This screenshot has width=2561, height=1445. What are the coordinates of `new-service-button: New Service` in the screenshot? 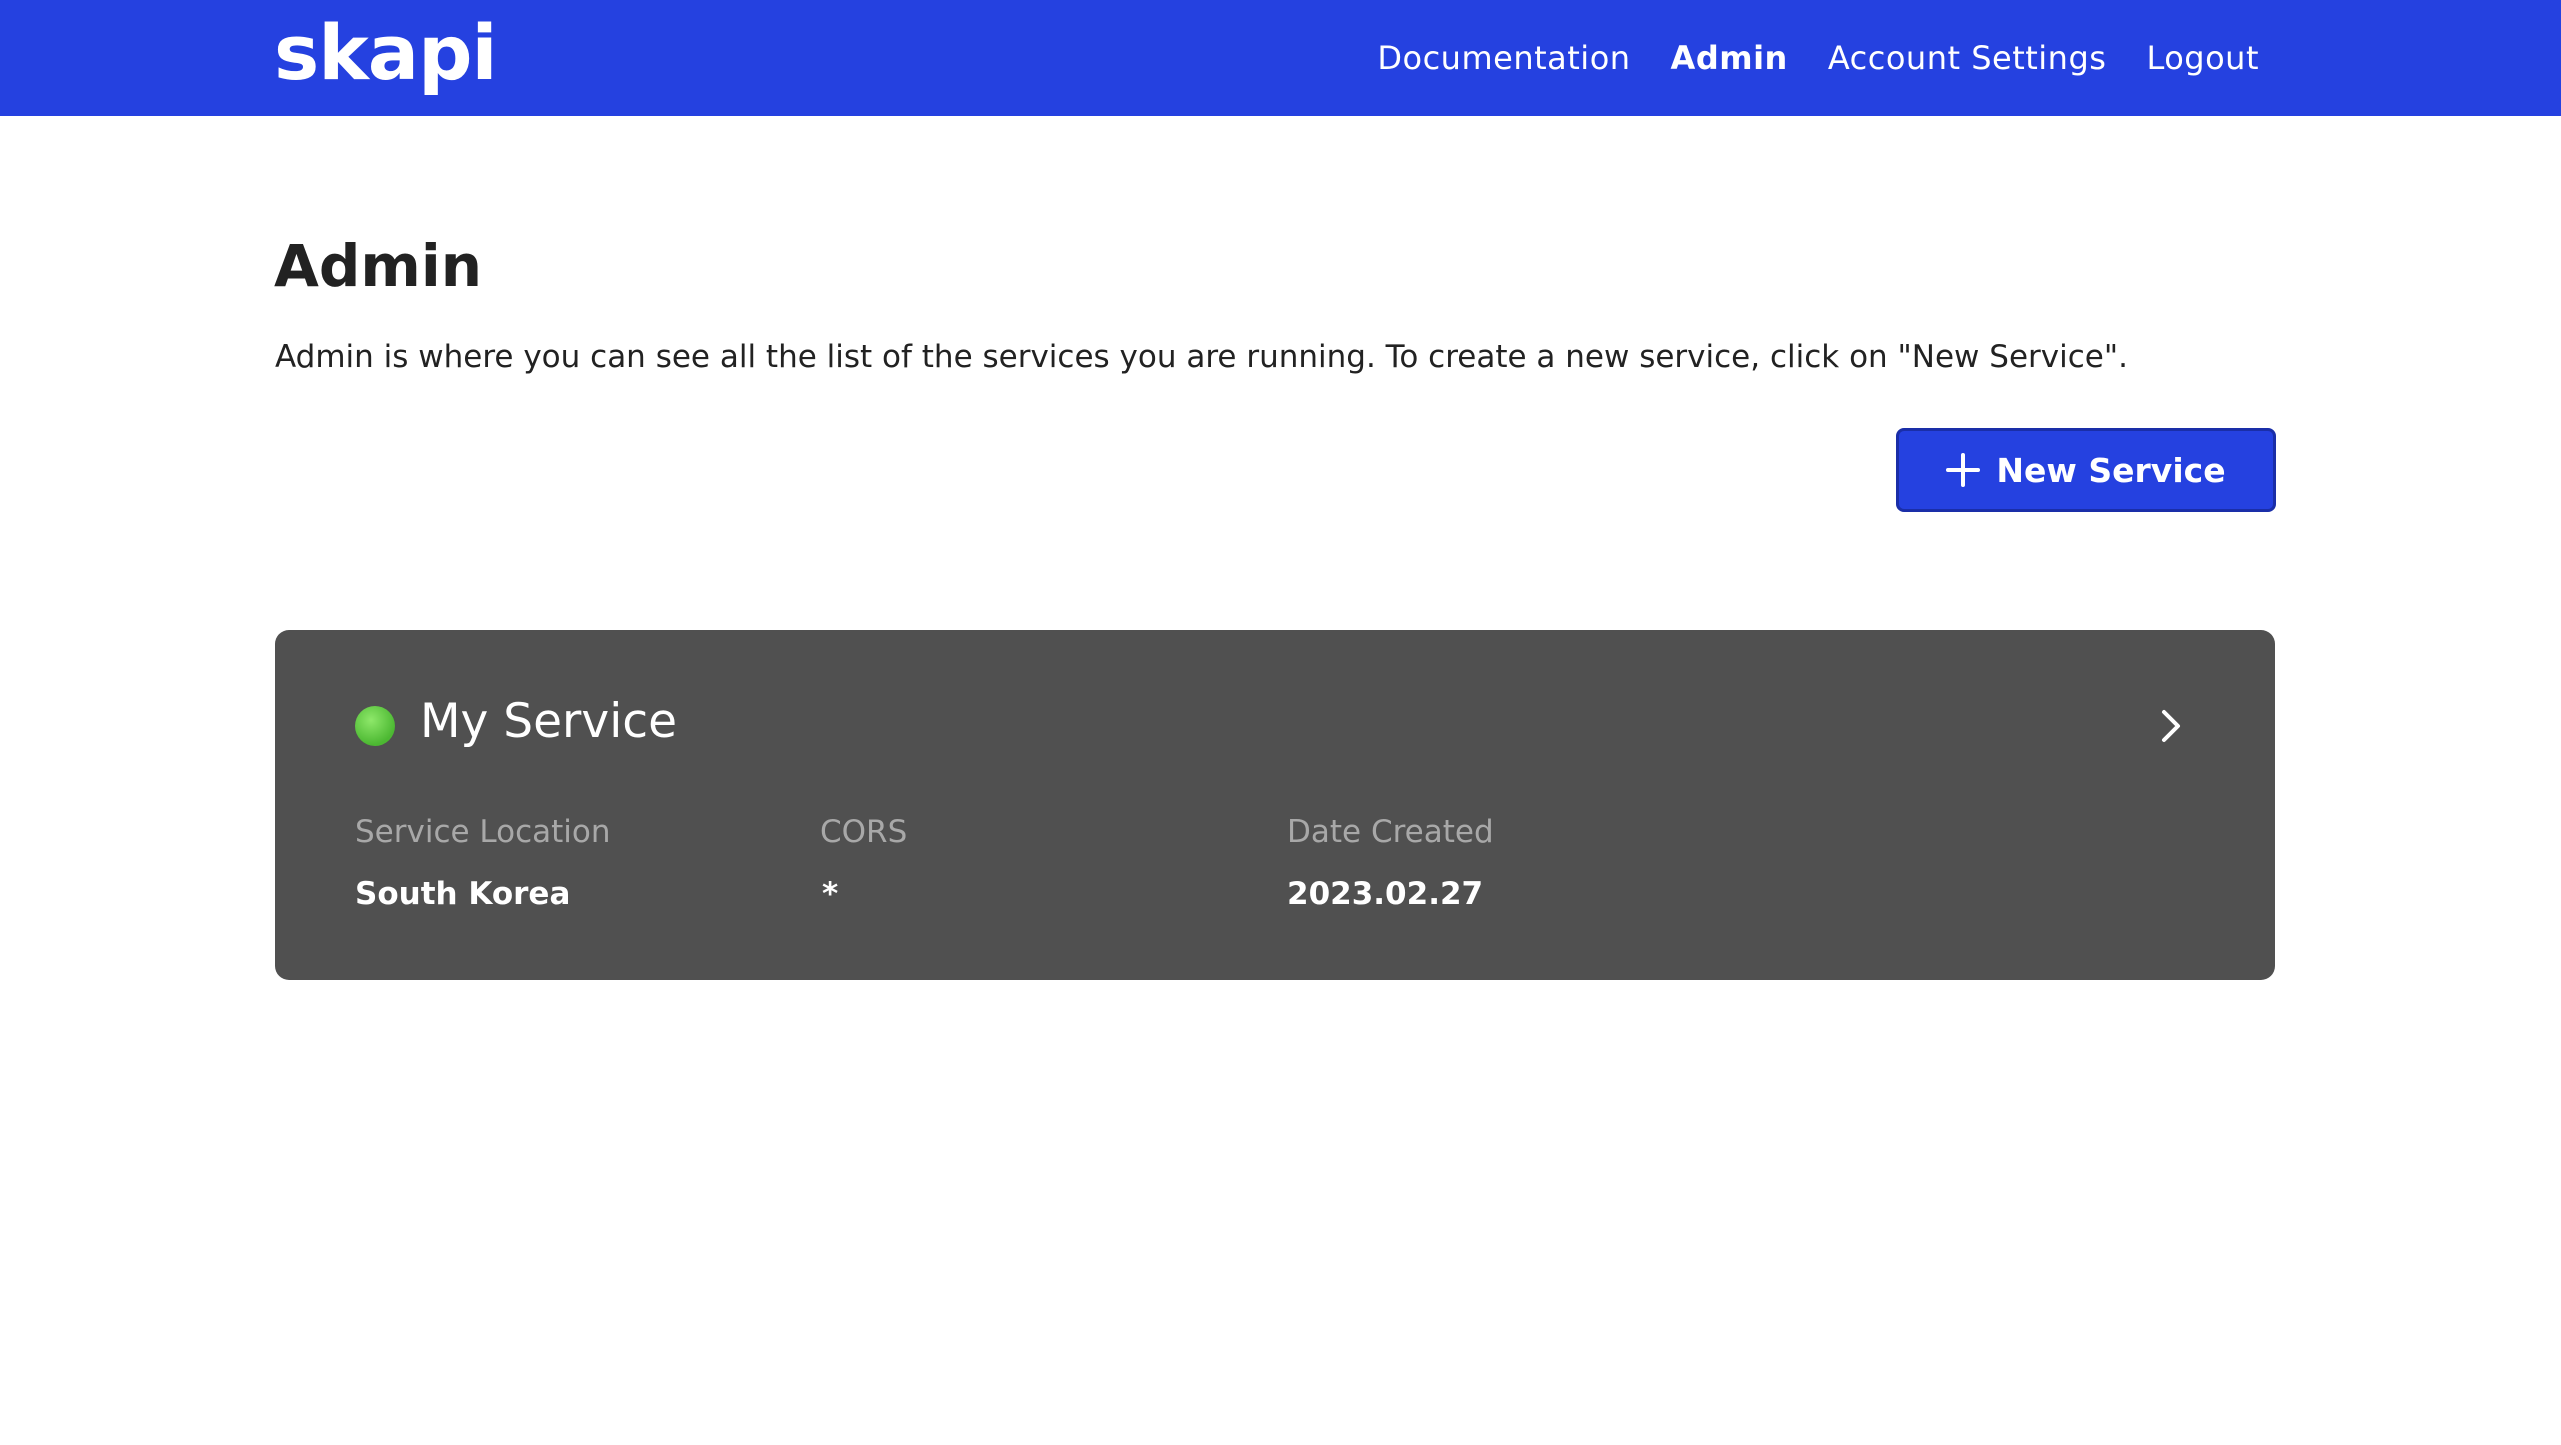 It's located at (2086, 470).